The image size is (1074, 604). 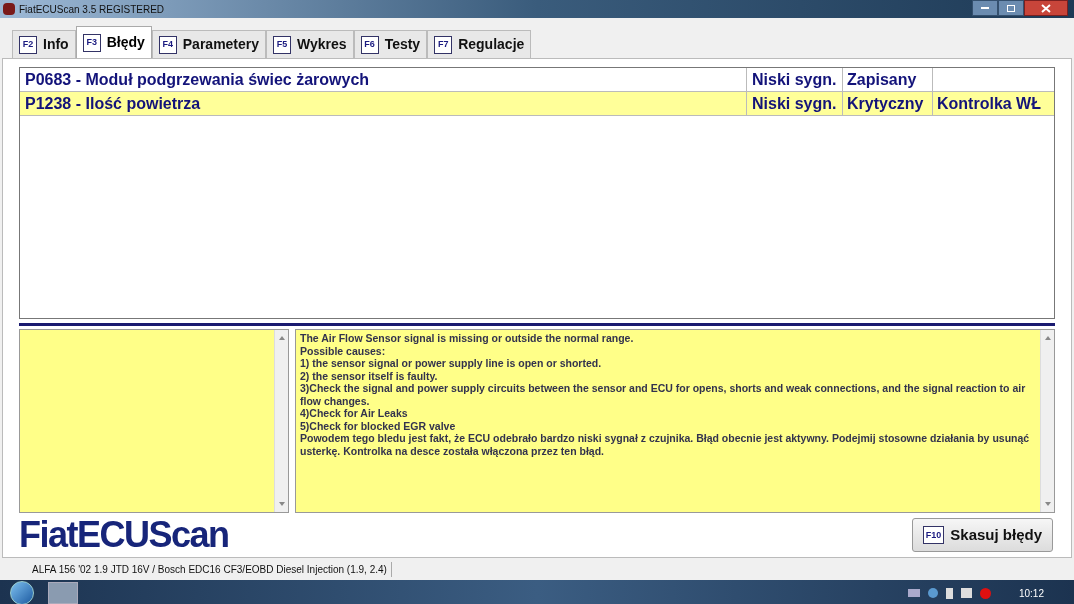 What do you see at coordinates (1046, 8) in the screenshot?
I see `close-icon` at bounding box center [1046, 8].